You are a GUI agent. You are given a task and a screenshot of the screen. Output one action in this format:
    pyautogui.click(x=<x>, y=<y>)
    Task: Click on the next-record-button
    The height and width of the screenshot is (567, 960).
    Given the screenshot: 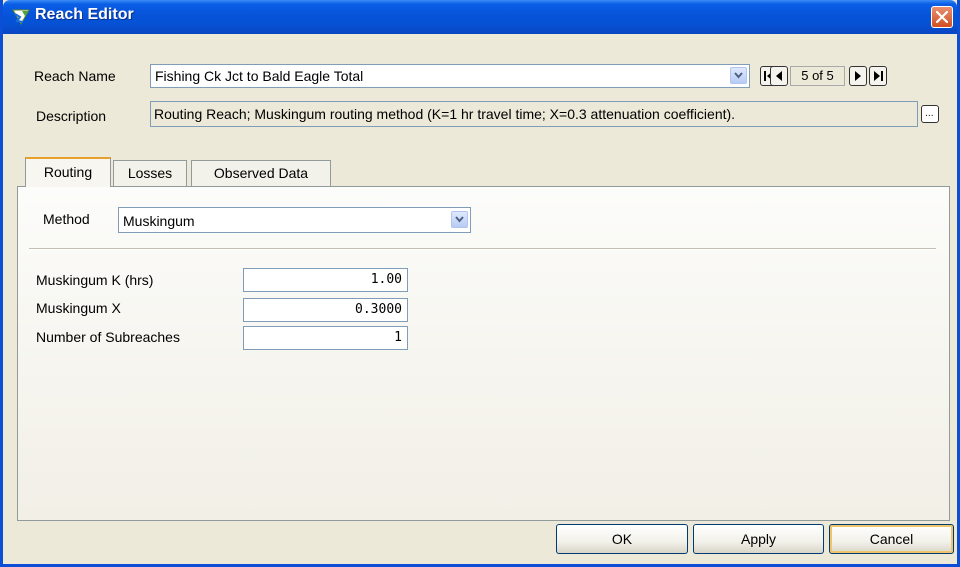 What is the action you would take?
    pyautogui.click(x=858, y=76)
    